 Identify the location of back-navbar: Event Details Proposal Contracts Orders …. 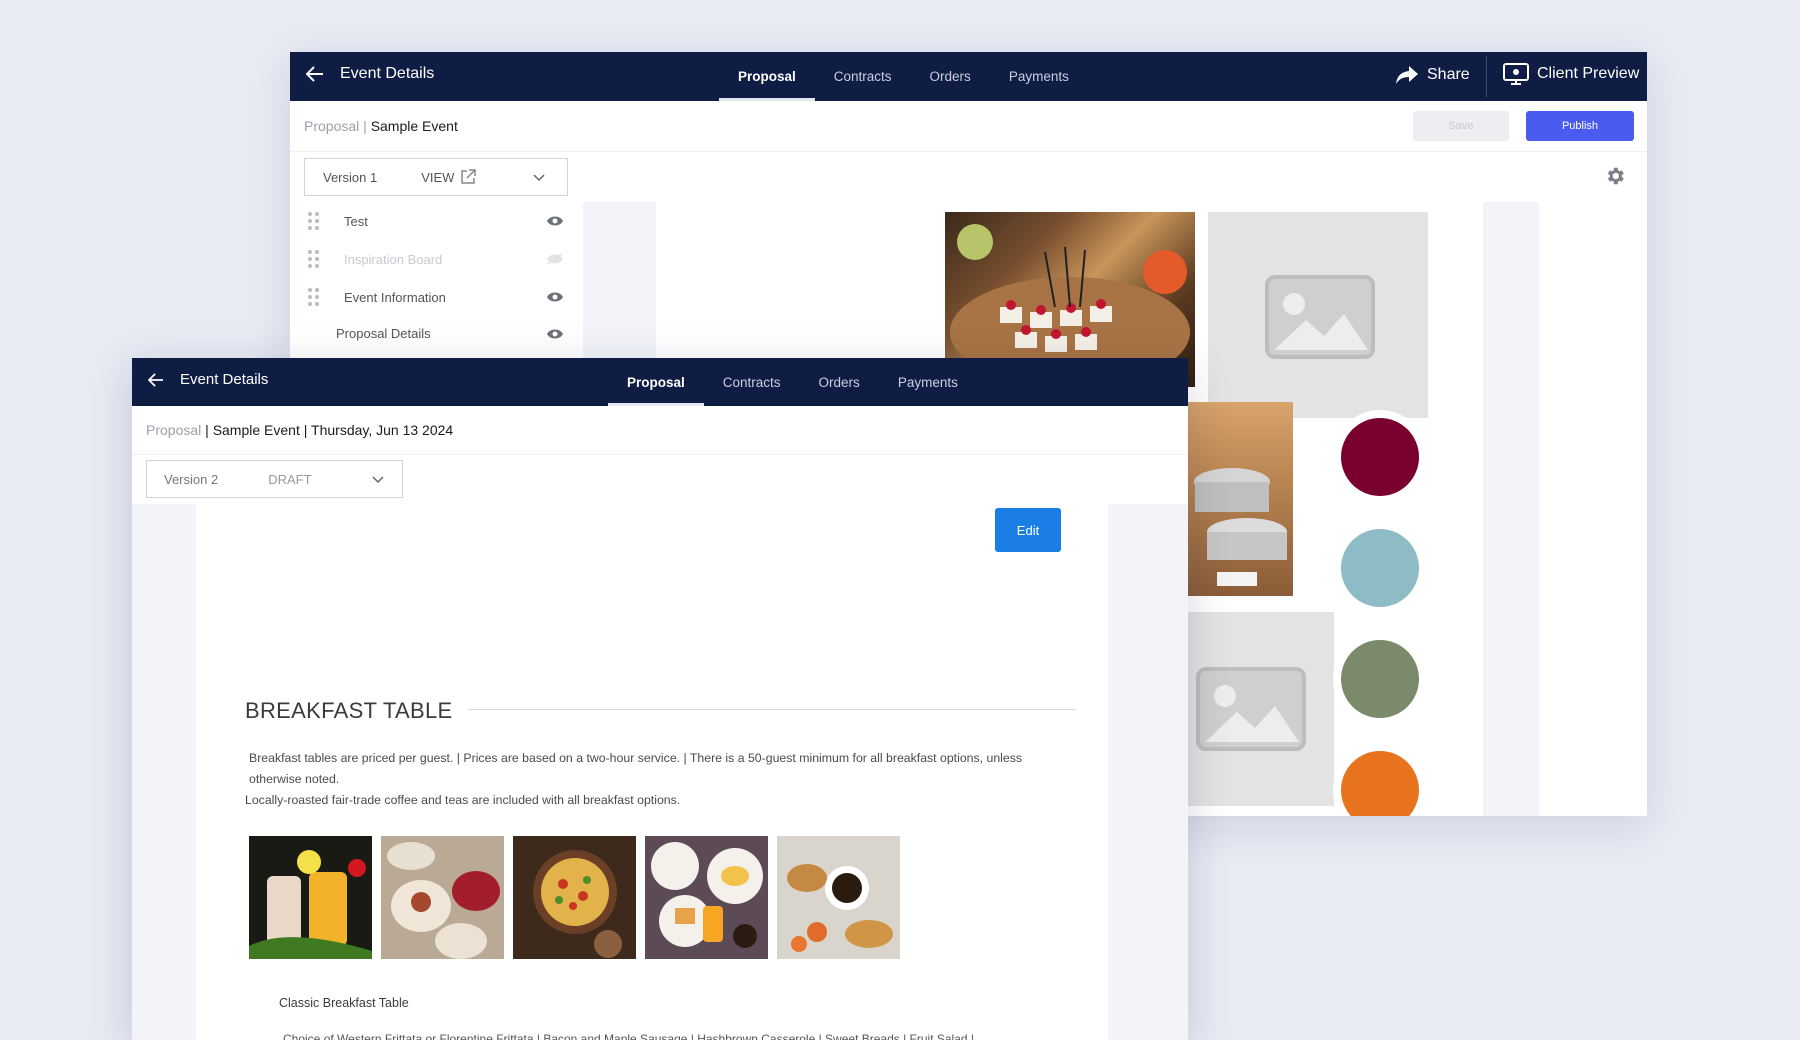
(968, 76).